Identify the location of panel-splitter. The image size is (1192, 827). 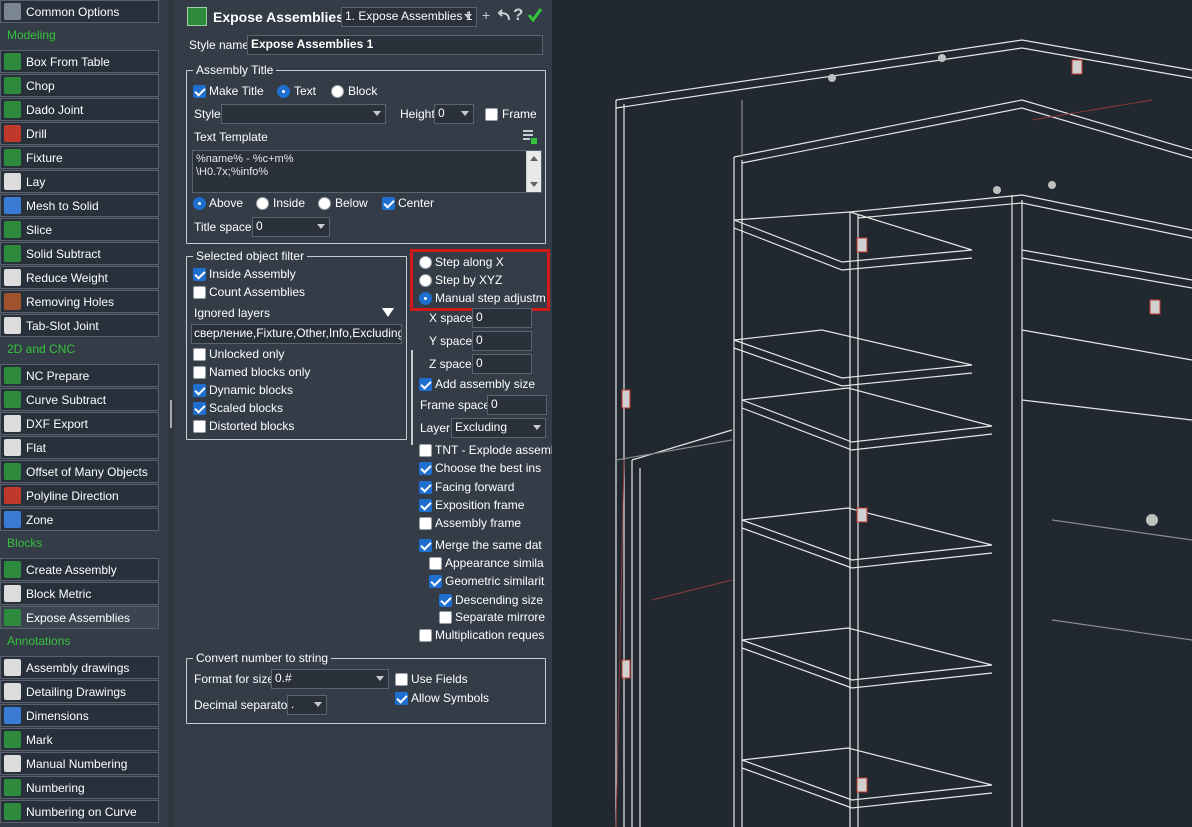
(171, 413).